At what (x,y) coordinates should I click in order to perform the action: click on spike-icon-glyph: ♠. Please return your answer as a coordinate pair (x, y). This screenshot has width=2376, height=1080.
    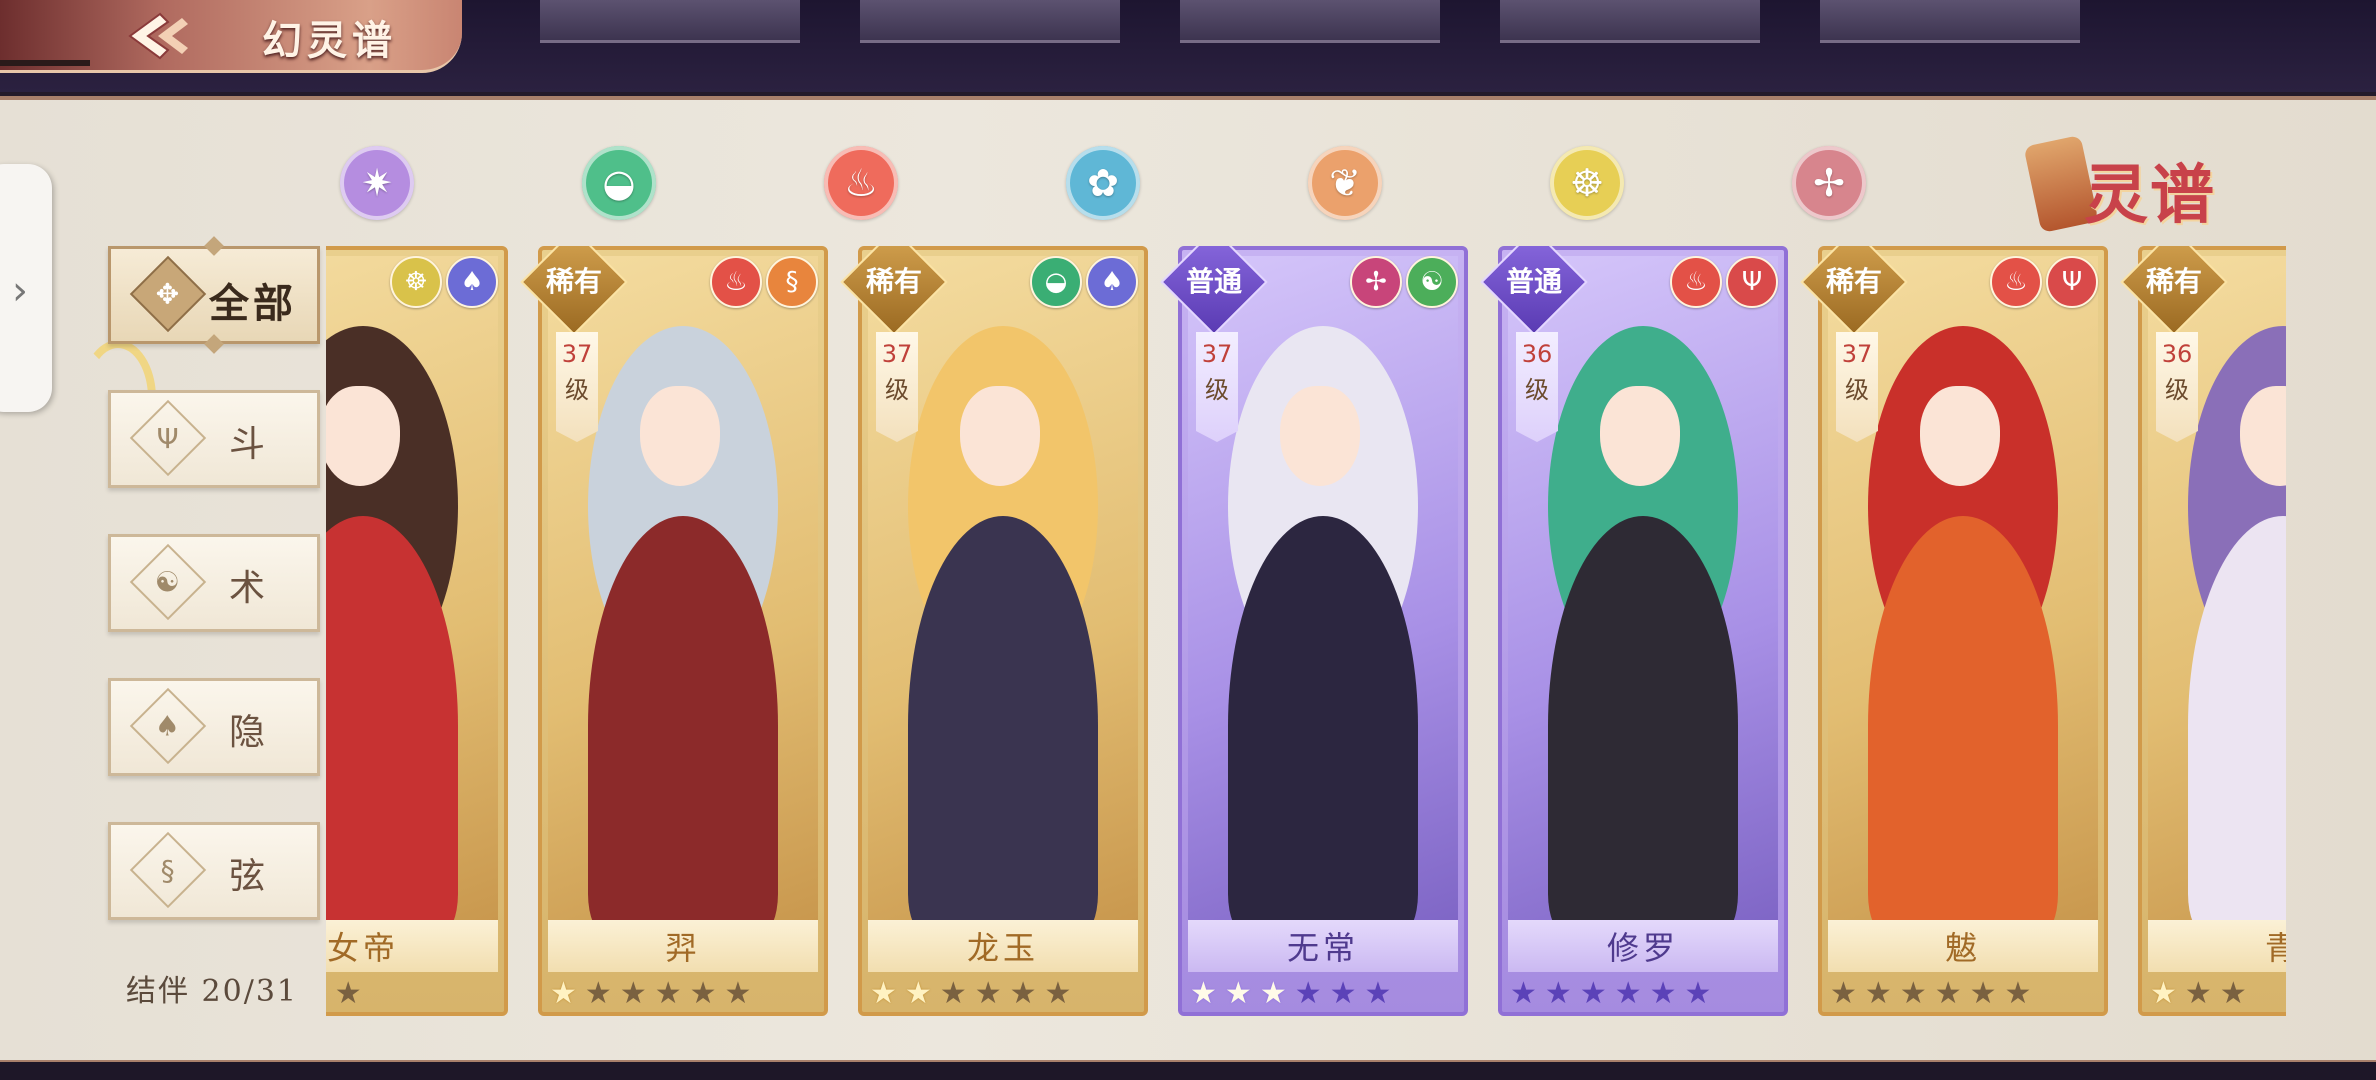
    Looking at the image, I should click on (168, 726).